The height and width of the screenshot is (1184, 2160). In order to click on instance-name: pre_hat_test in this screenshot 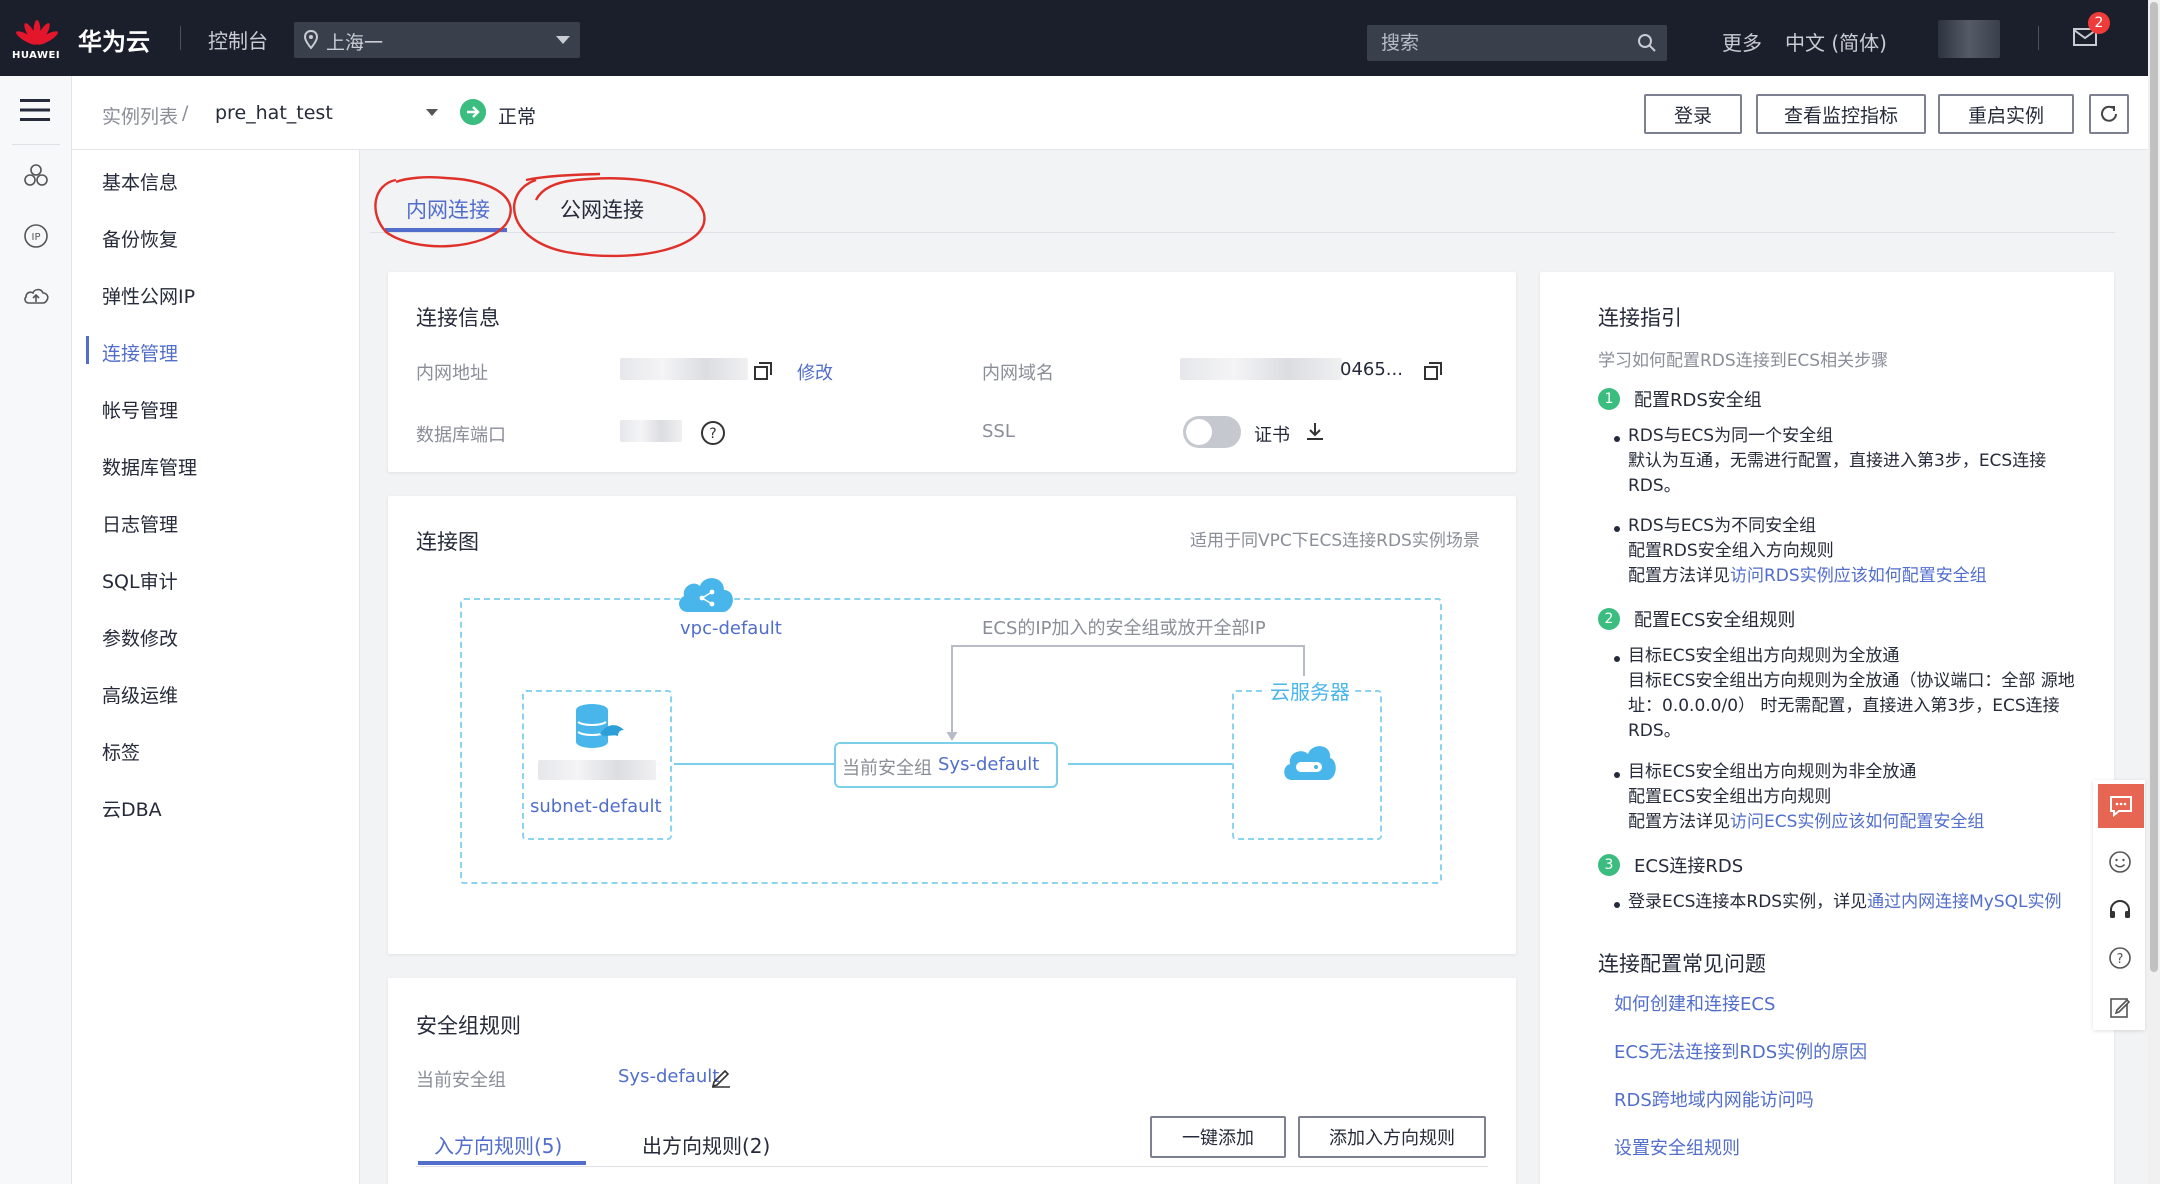, I will do `click(274, 113)`.